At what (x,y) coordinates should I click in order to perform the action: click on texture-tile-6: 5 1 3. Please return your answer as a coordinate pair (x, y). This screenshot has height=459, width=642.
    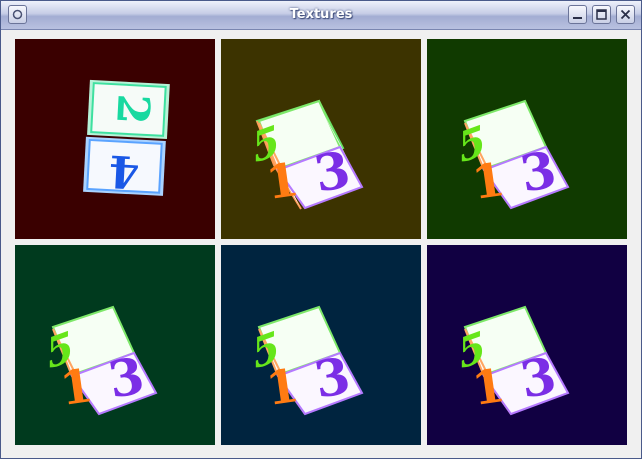
    Looking at the image, I should click on (527, 345).